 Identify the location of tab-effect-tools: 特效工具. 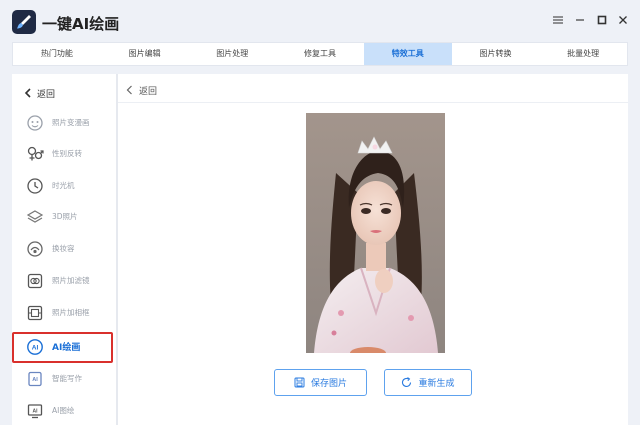
(407, 54).